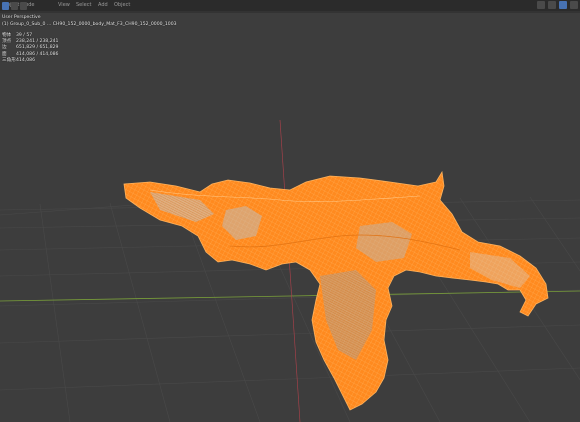 This screenshot has height=422, width=580. Describe the element at coordinates (563, 5) in the screenshot. I see `shading-icon` at that location.